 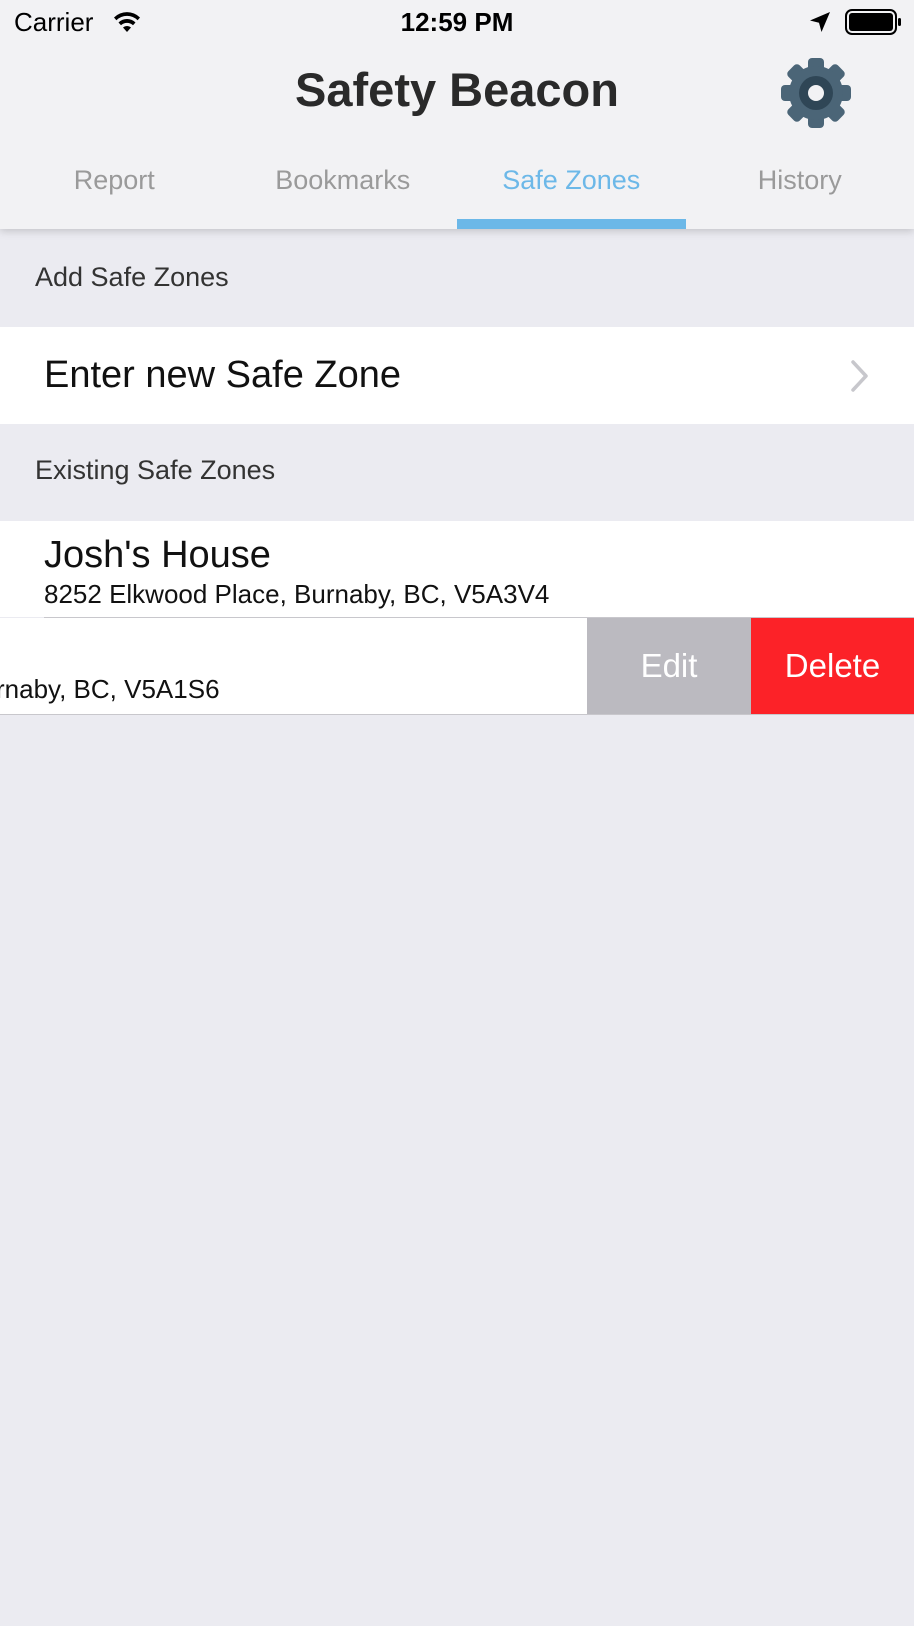 I want to click on tab-label: Report, so click(x=114, y=180).